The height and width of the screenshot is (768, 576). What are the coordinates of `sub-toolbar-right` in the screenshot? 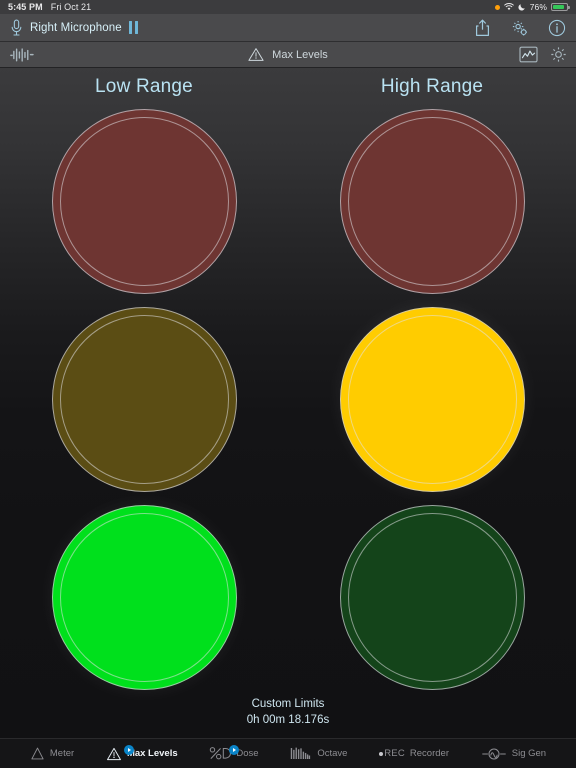 It's located at (543, 54).